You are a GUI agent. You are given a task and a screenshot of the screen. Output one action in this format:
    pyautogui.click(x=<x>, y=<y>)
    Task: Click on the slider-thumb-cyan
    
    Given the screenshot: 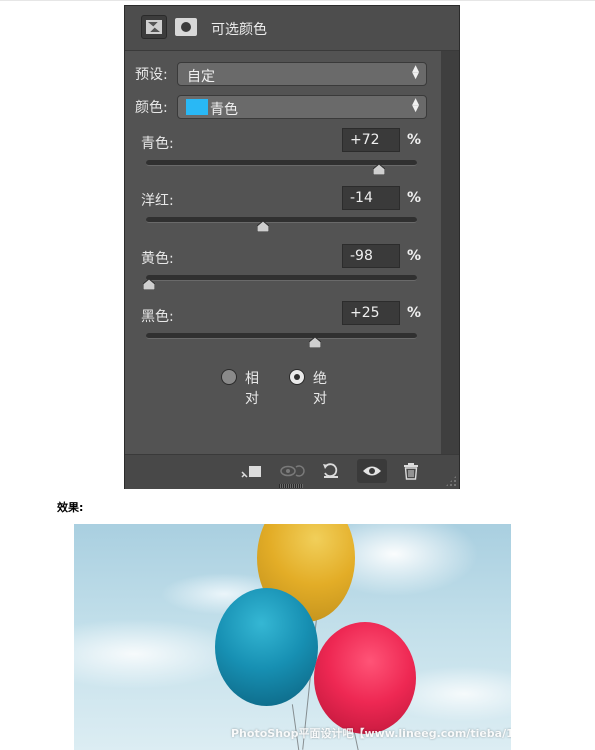 What is the action you would take?
    pyautogui.click(x=379, y=169)
    